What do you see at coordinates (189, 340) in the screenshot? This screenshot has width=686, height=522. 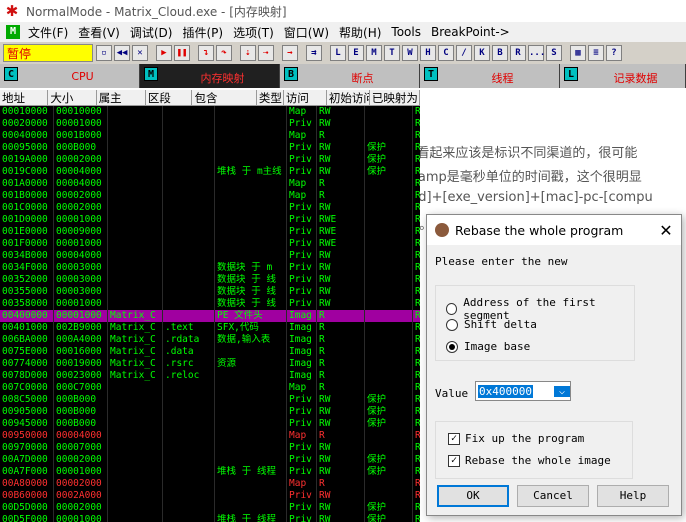 I see `table-cell: .rdata` at bounding box center [189, 340].